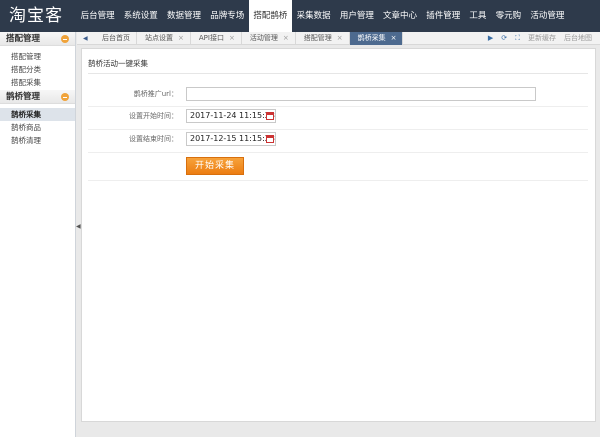  I want to click on sidebar-toggle-icon: ◀, so click(78, 227).